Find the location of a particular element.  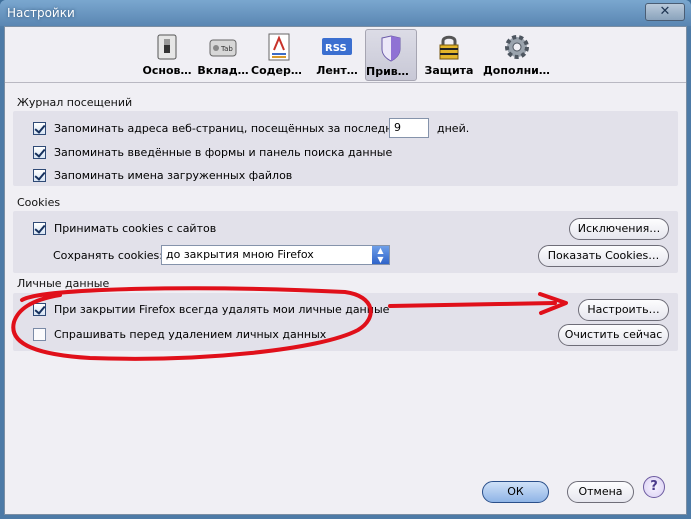

rss-icon-text: RSS is located at coordinates (336, 48).